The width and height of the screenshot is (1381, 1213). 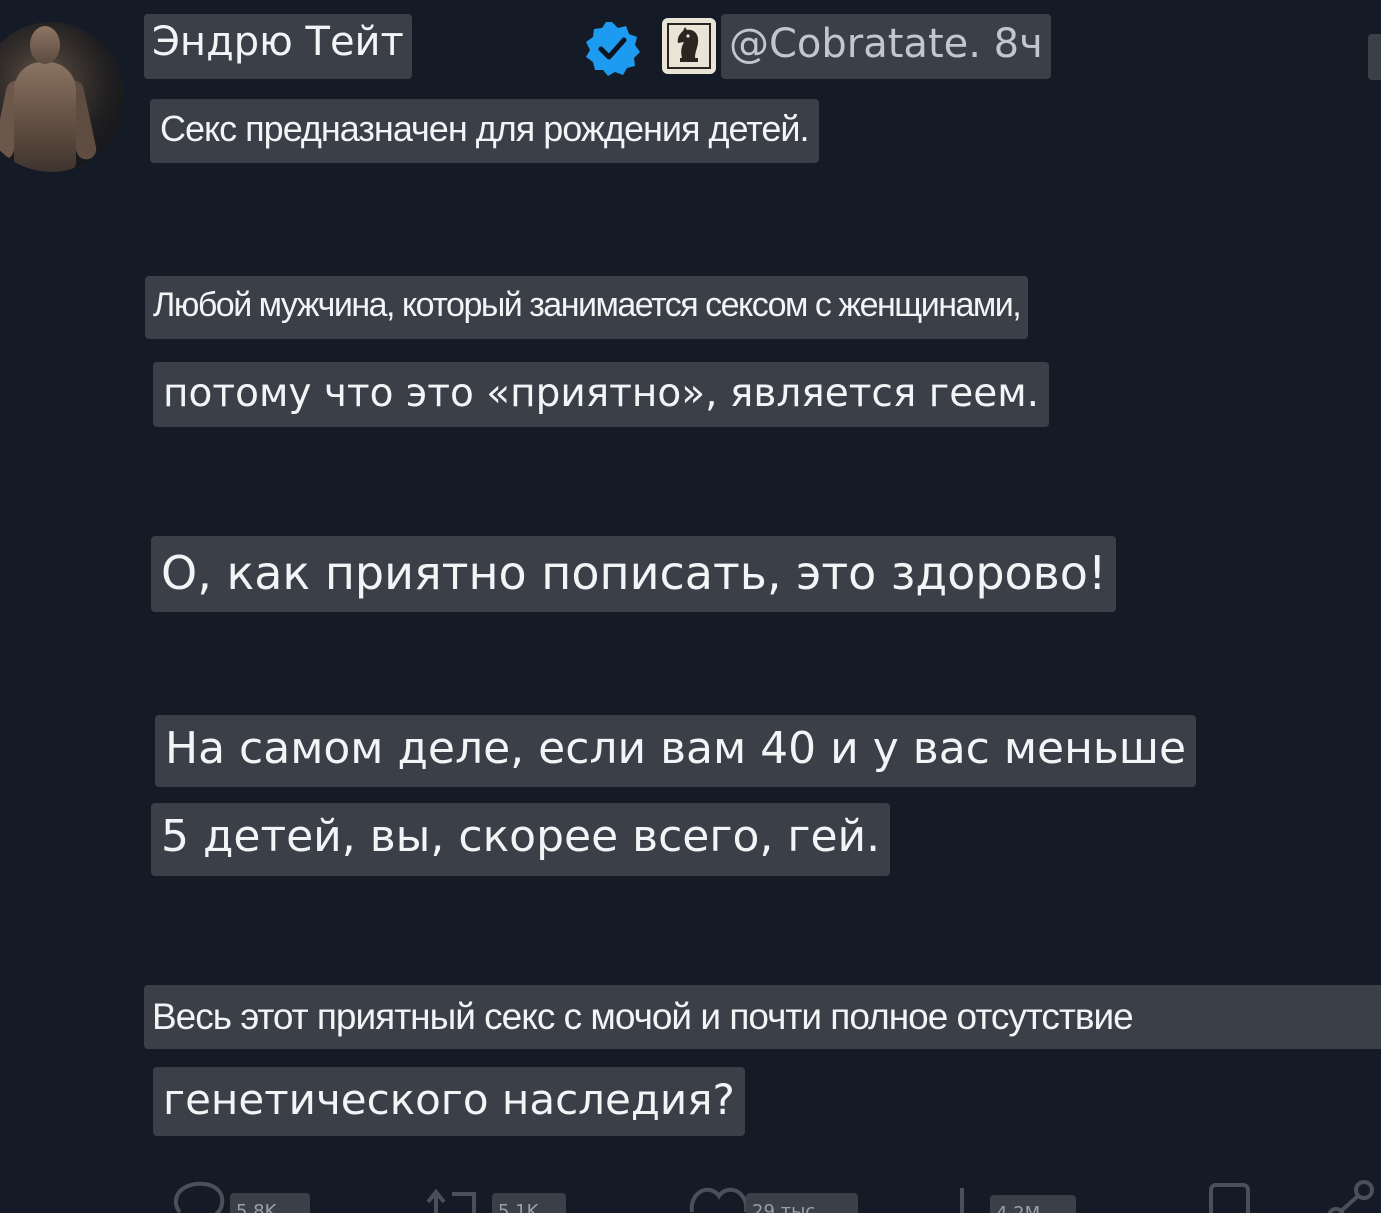 What do you see at coordinates (970, 1195) in the screenshot?
I see `views-bar-icon` at bounding box center [970, 1195].